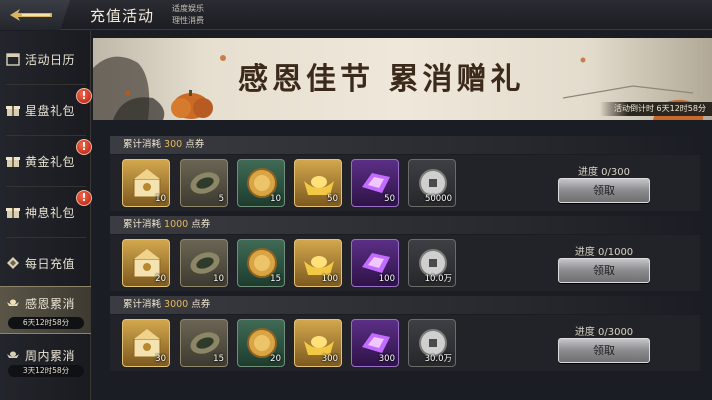  What do you see at coordinates (432, 263) in the screenshot?
I see `silver-coin-item: 10.0万` at bounding box center [432, 263].